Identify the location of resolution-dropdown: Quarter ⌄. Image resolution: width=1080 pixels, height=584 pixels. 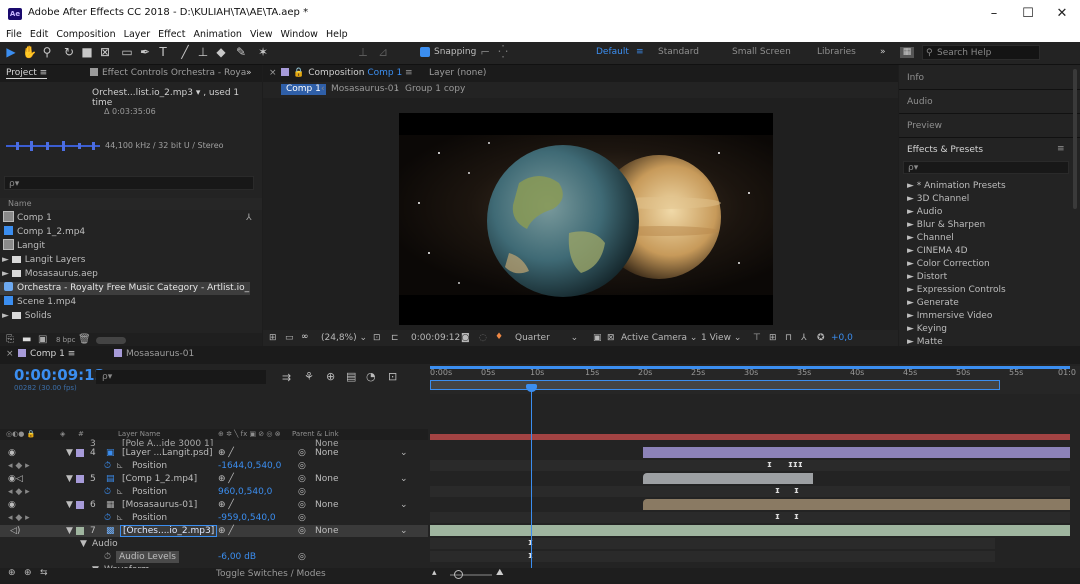
(546, 338).